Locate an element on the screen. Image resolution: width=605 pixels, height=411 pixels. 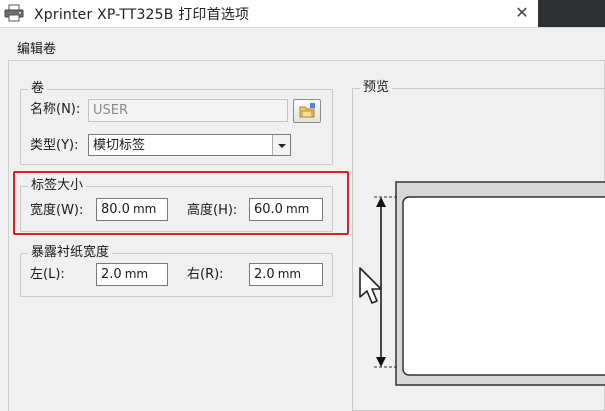
name-value: USER is located at coordinates (111, 110).